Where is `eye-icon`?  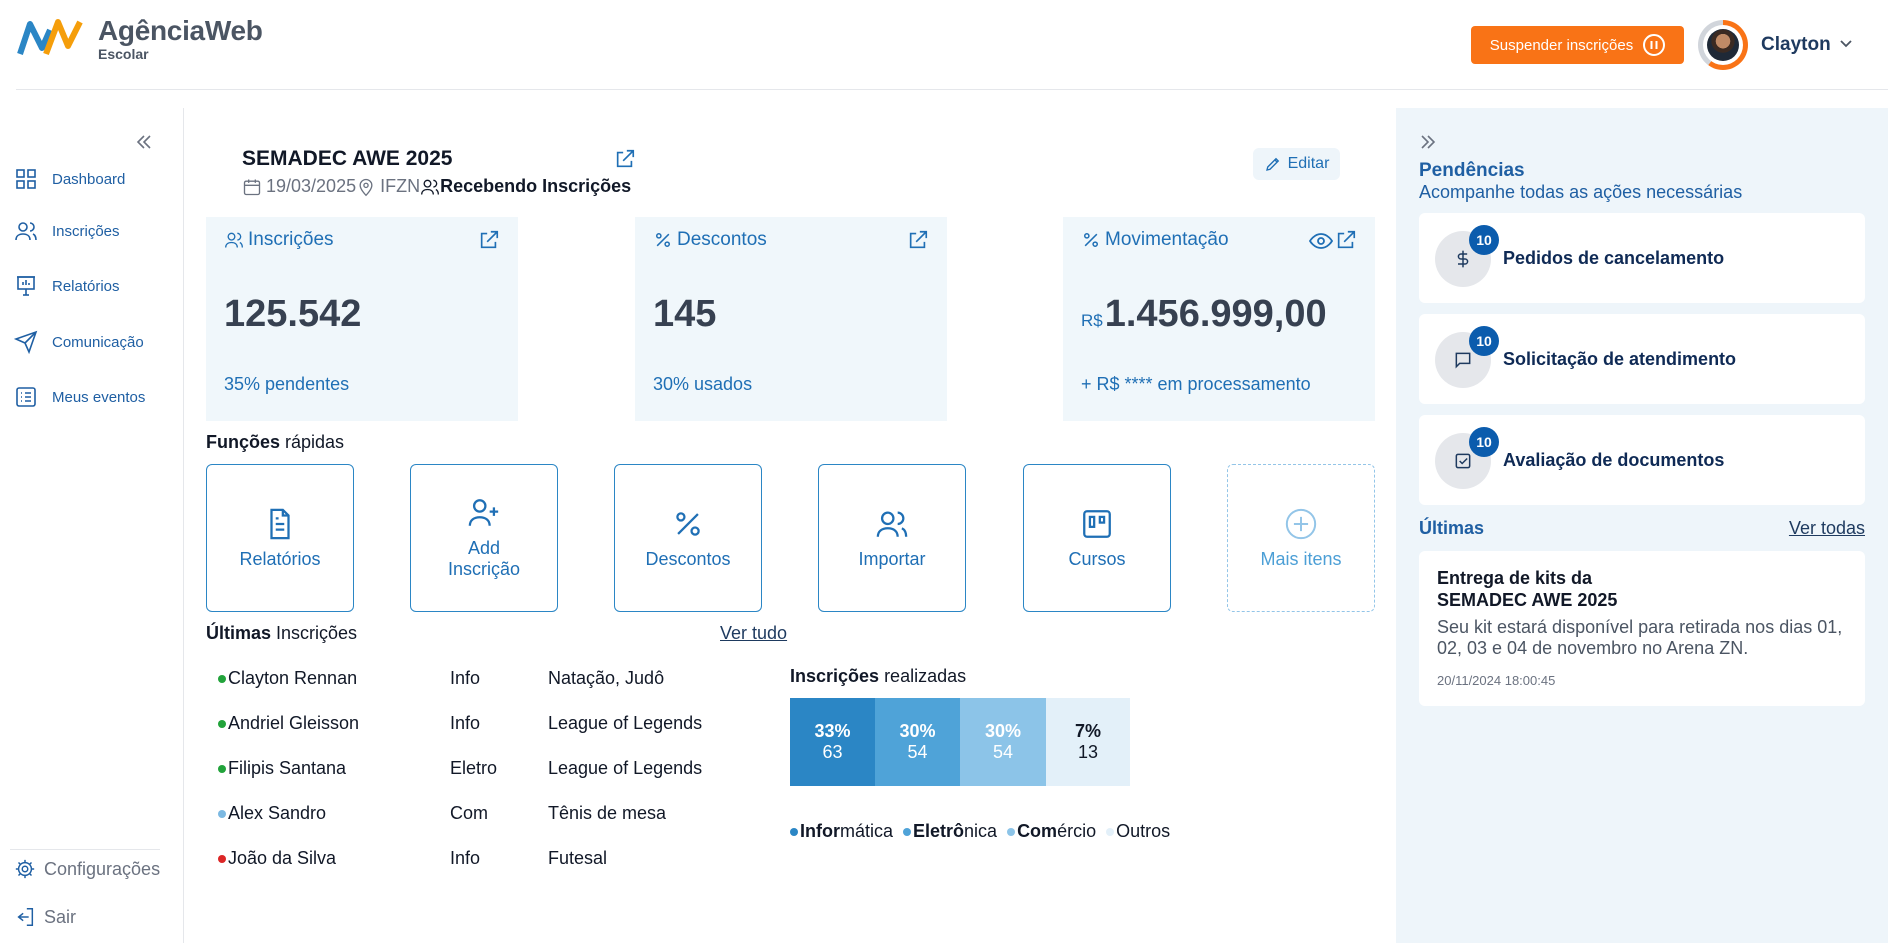 eye-icon is located at coordinates (1321, 241).